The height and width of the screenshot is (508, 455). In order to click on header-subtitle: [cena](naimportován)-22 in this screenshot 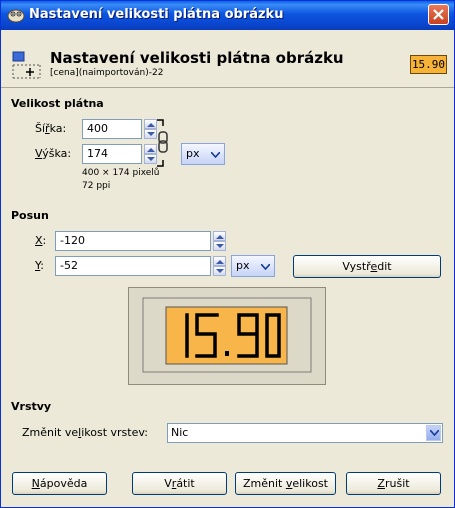, I will do `click(107, 73)`.